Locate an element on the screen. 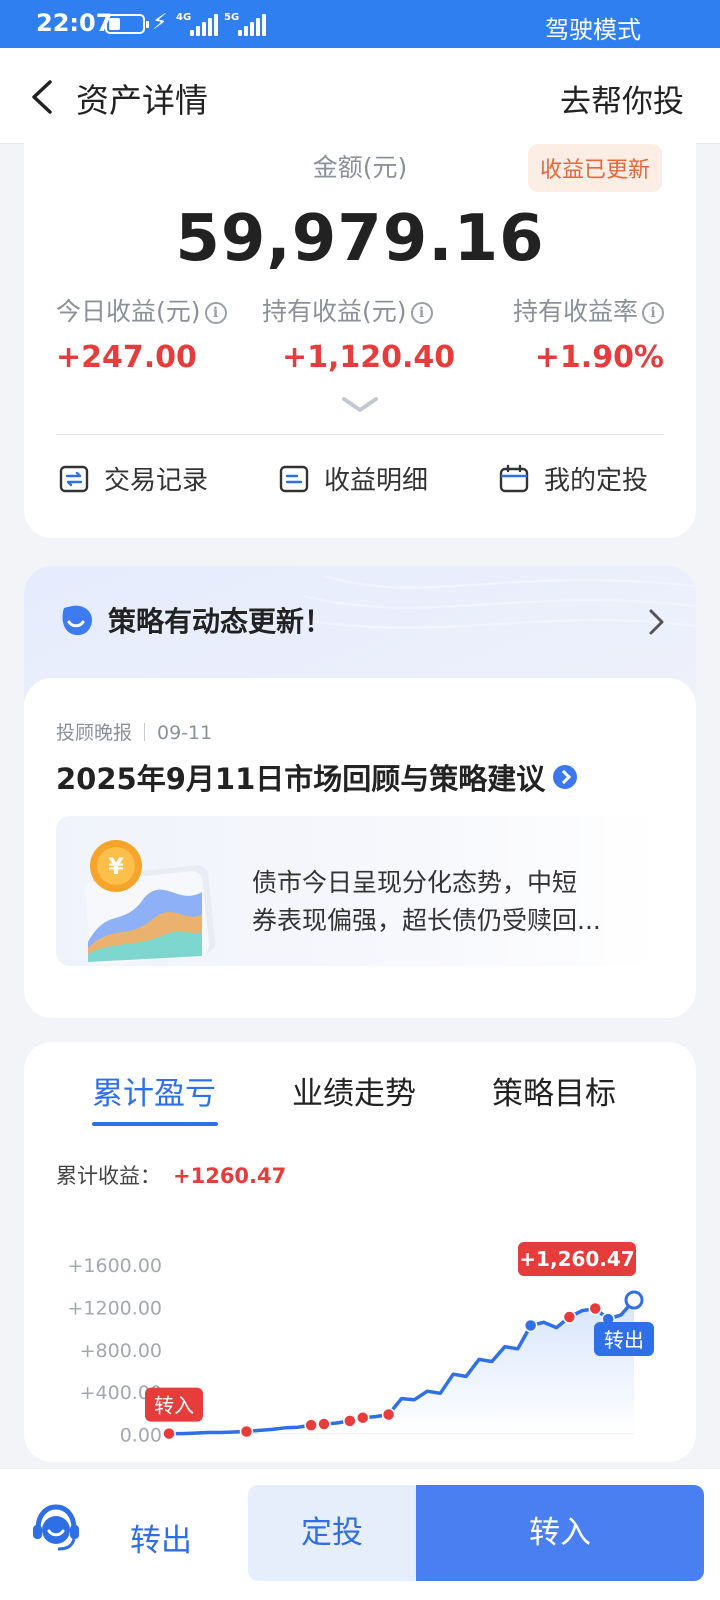  charging-icon: ⚡ is located at coordinates (160, 22).